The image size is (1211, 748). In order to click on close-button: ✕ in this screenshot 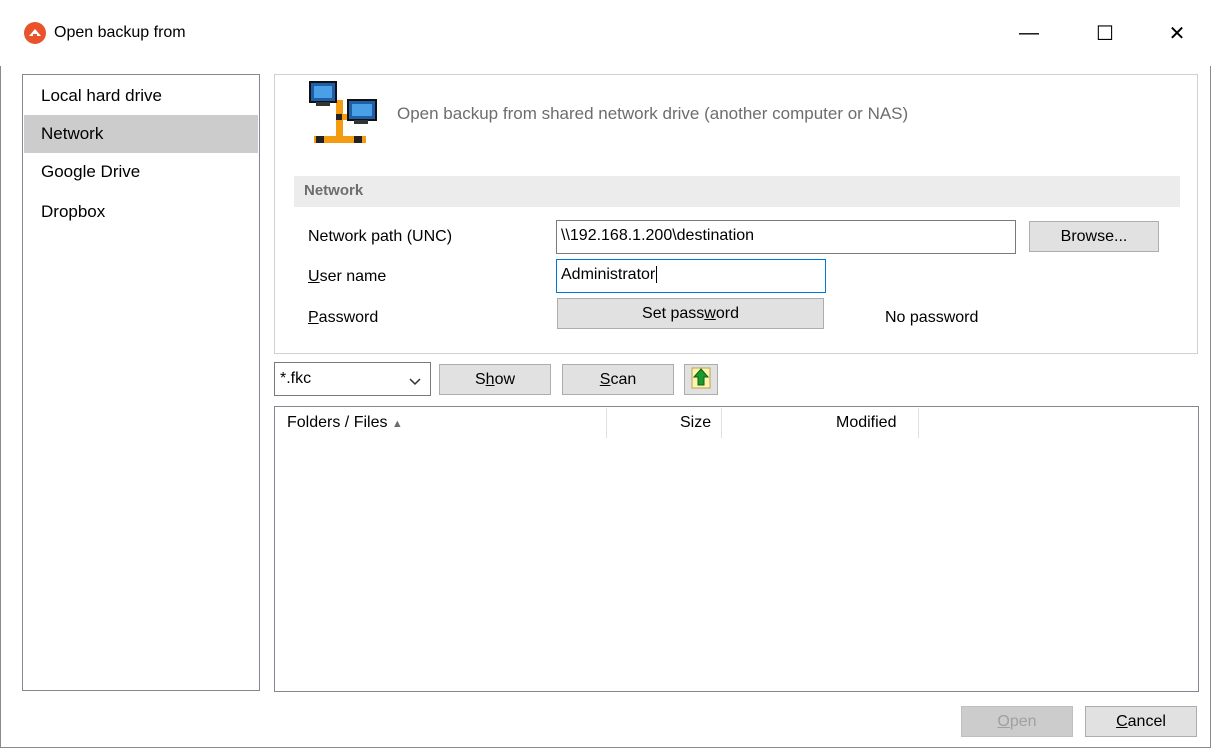, I will do `click(1177, 33)`.